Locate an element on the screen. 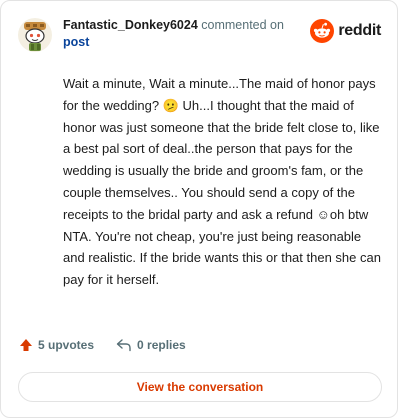  meta-line: Fantastic_Donkey6024 commented on is located at coordinates (183, 25).